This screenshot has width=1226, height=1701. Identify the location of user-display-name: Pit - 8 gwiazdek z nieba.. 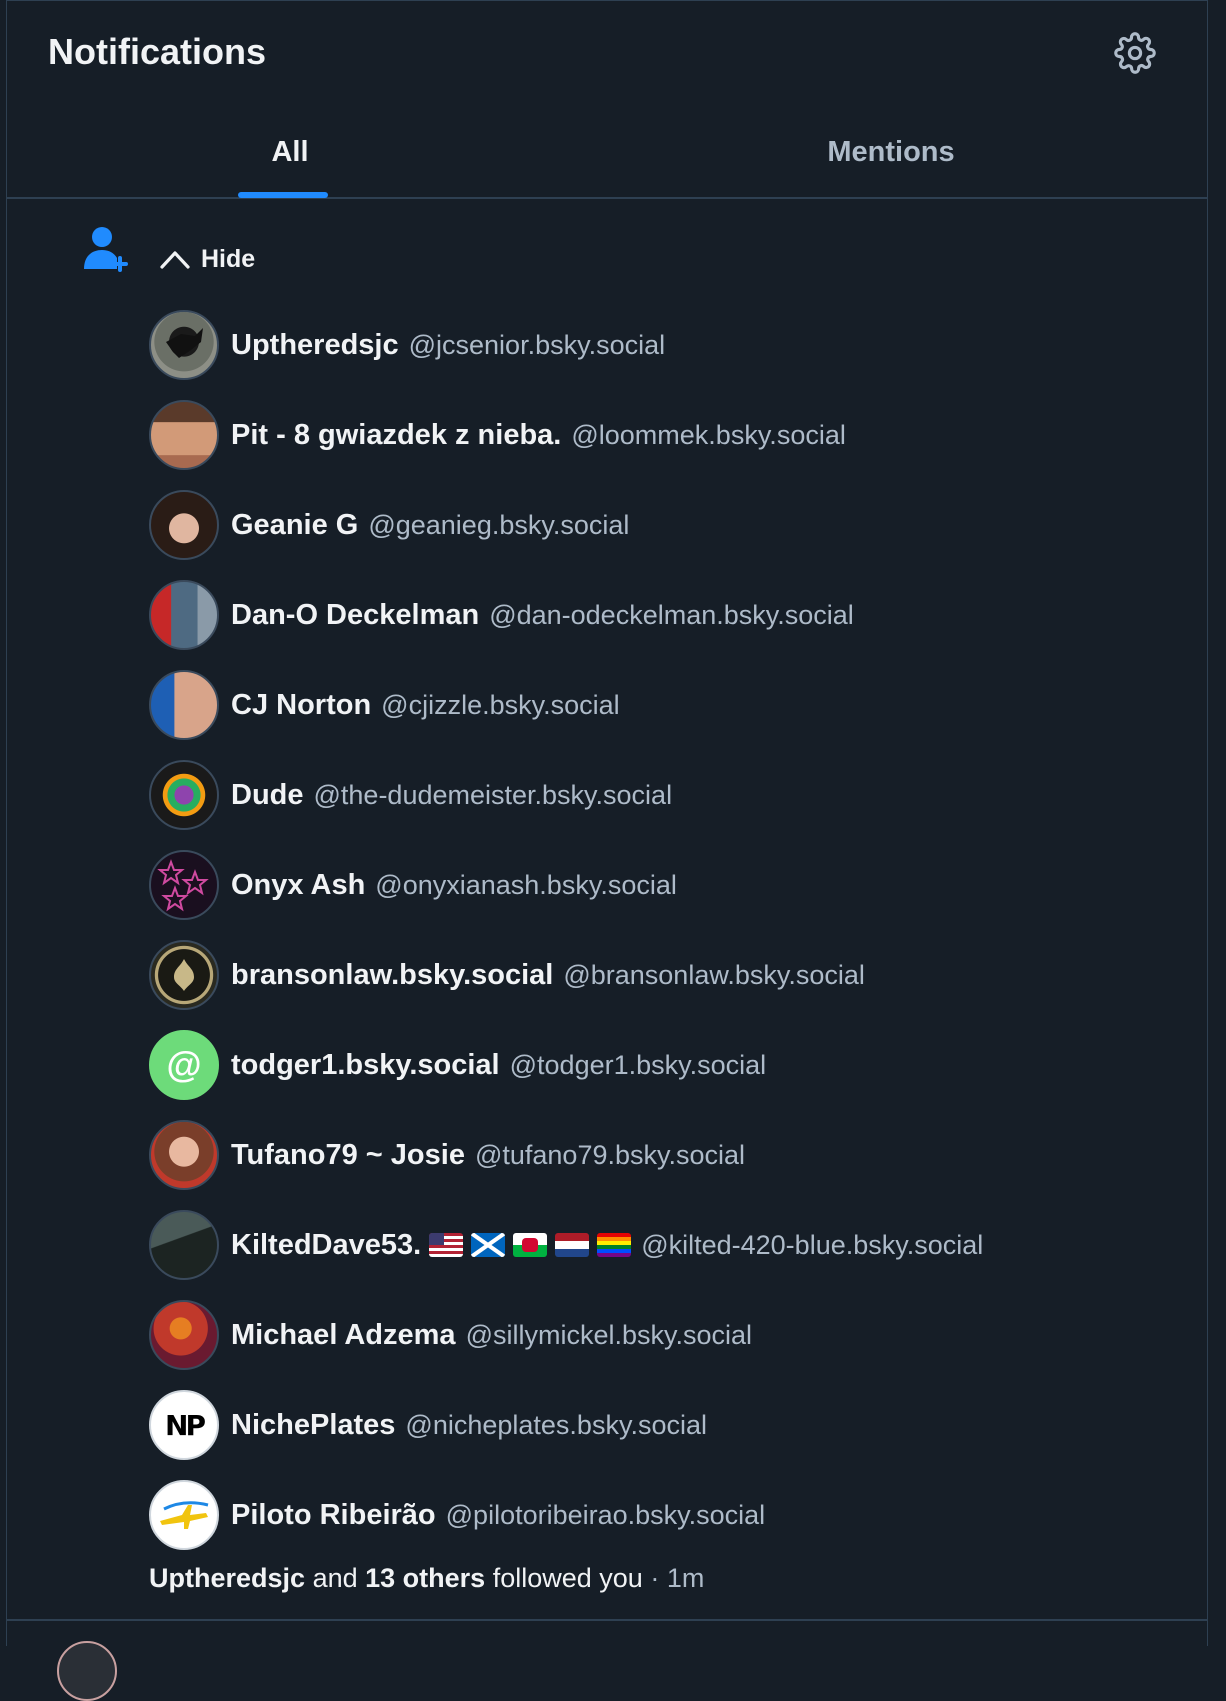
(396, 434).